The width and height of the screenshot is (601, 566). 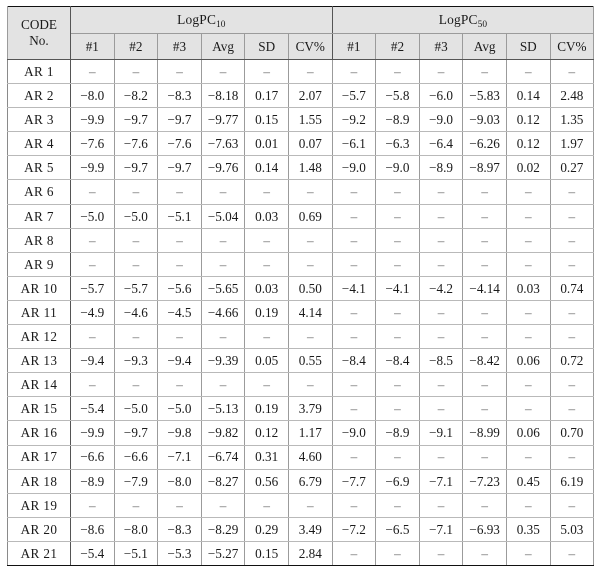 What do you see at coordinates (136, 120) in the screenshot?
I see `cell-pc10-n2: −9.7` at bounding box center [136, 120].